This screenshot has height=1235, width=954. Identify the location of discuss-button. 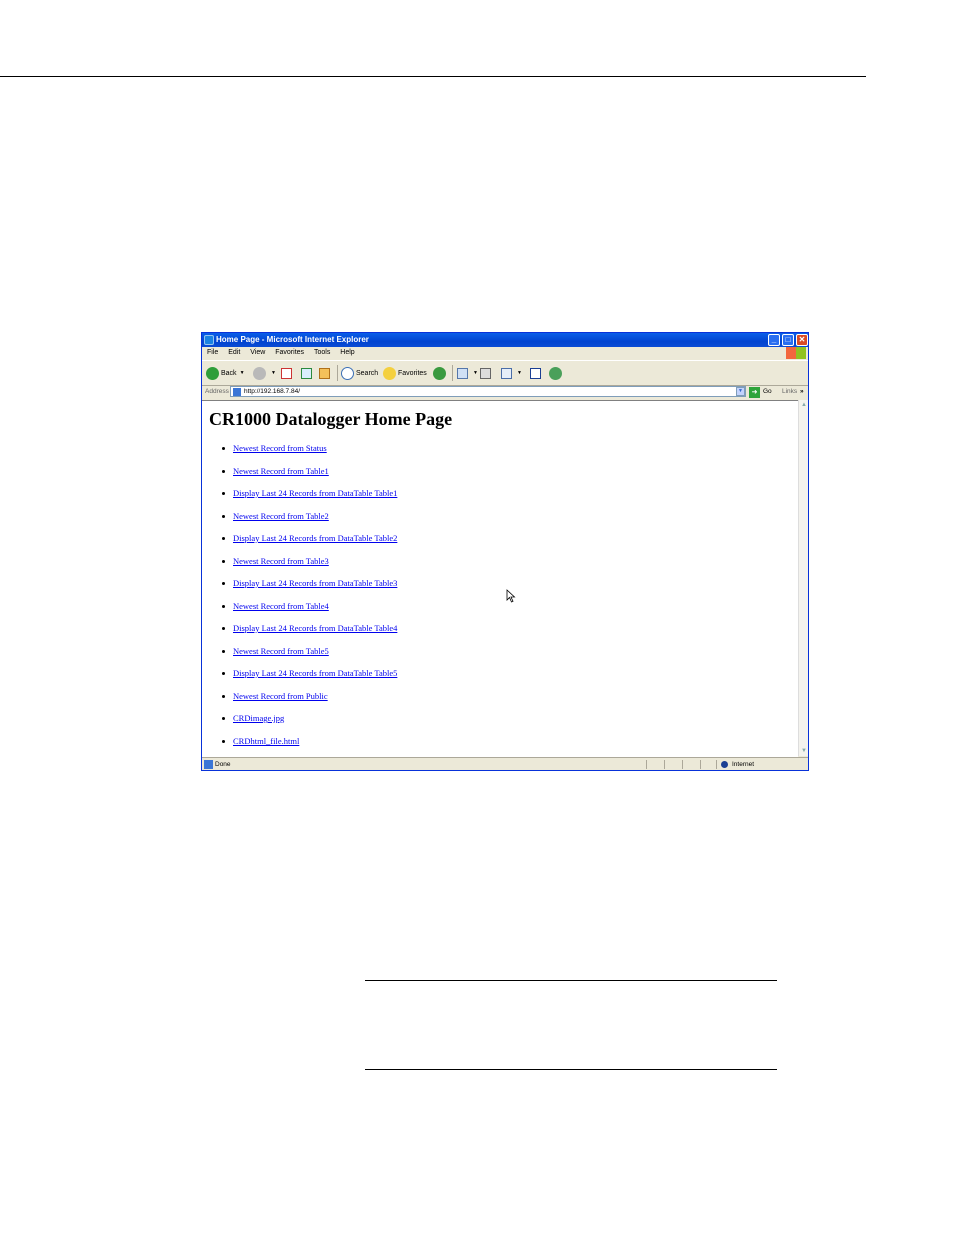
(536, 373).